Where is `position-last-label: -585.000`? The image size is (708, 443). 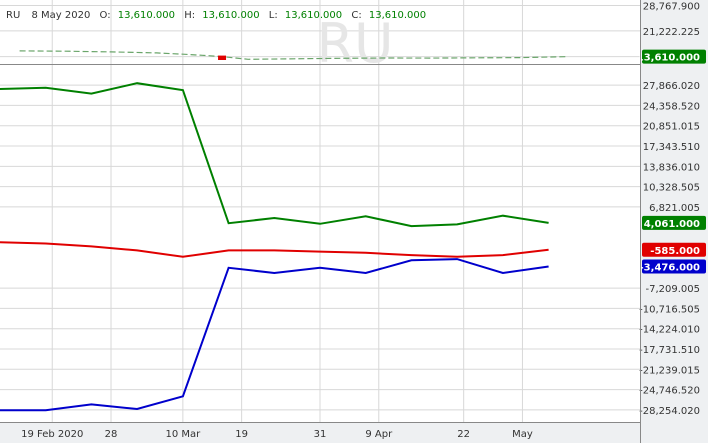 position-last-label: -585.000 is located at coordinates (675, 251).